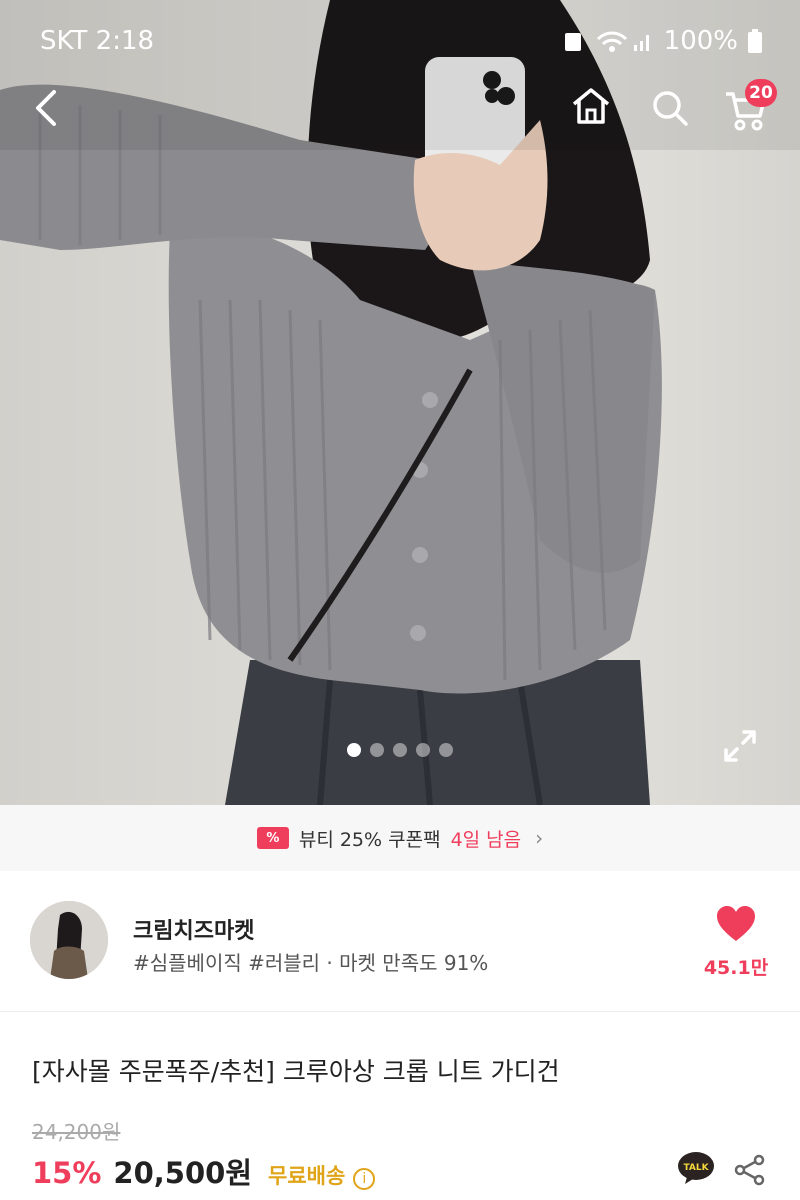  Describe the element at coordinates (572, 42) in the screenshot. I see `data-icon` at that location.